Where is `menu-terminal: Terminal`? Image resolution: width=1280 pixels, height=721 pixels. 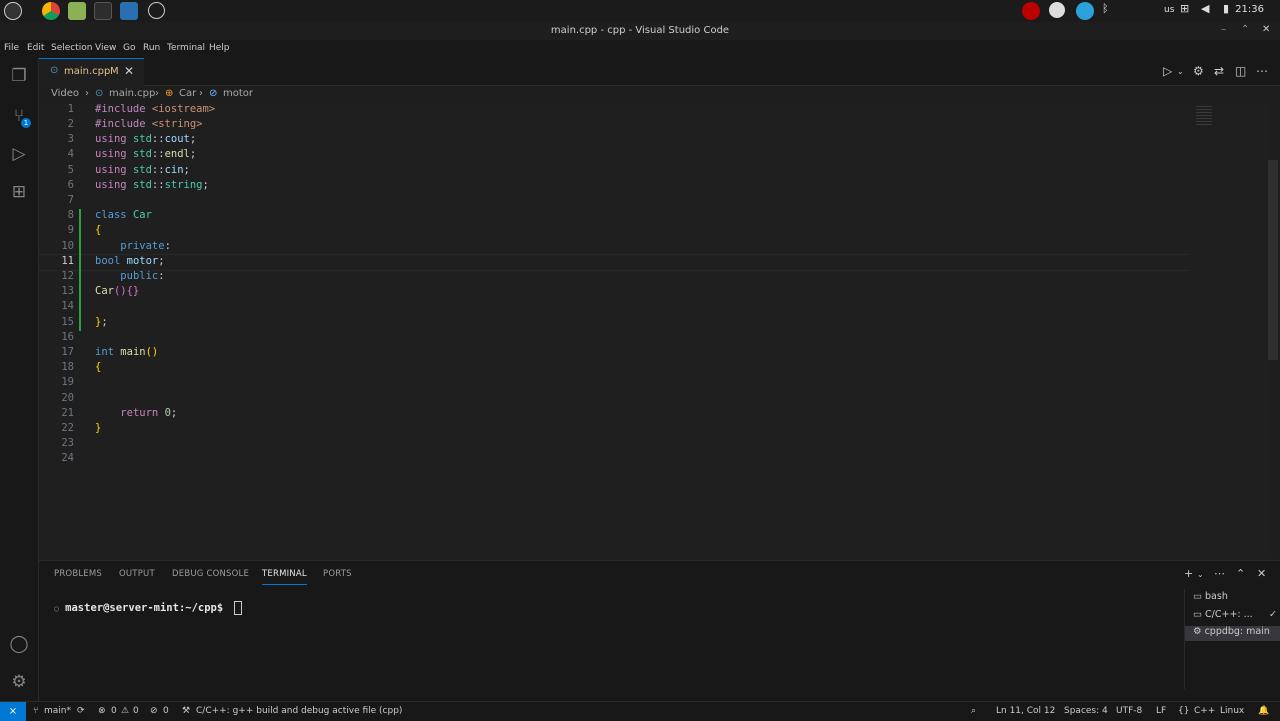
menu-terminal: Terminal is located at coordinates (186, 48).